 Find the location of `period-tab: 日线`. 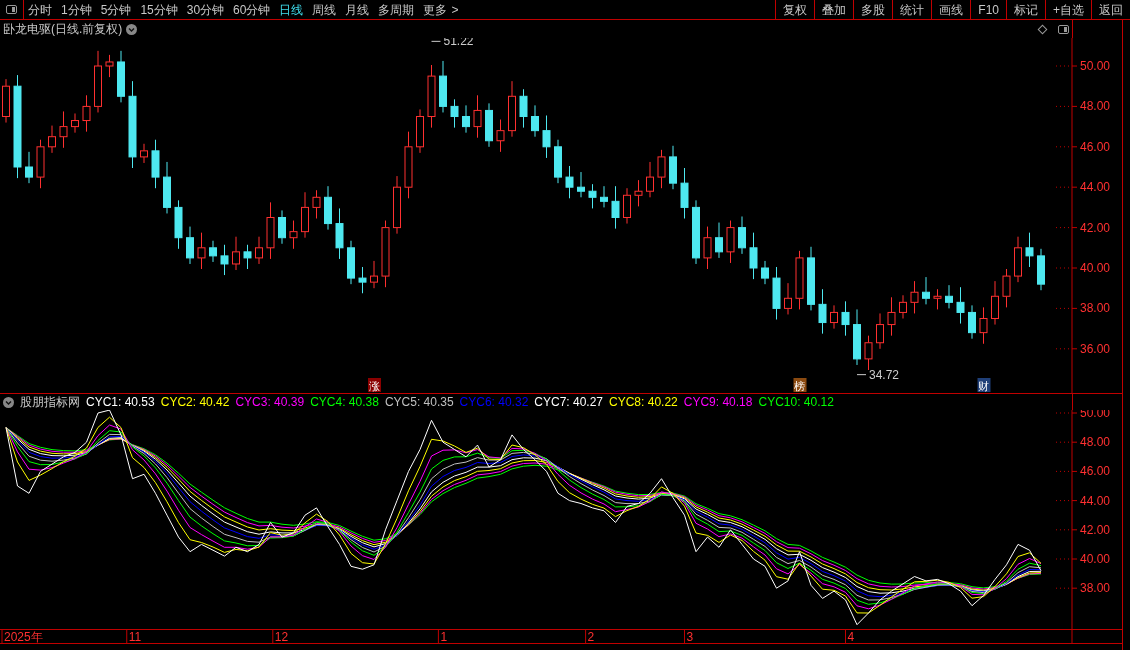

period-tab: 日线 is located at coordinates (291, 9).